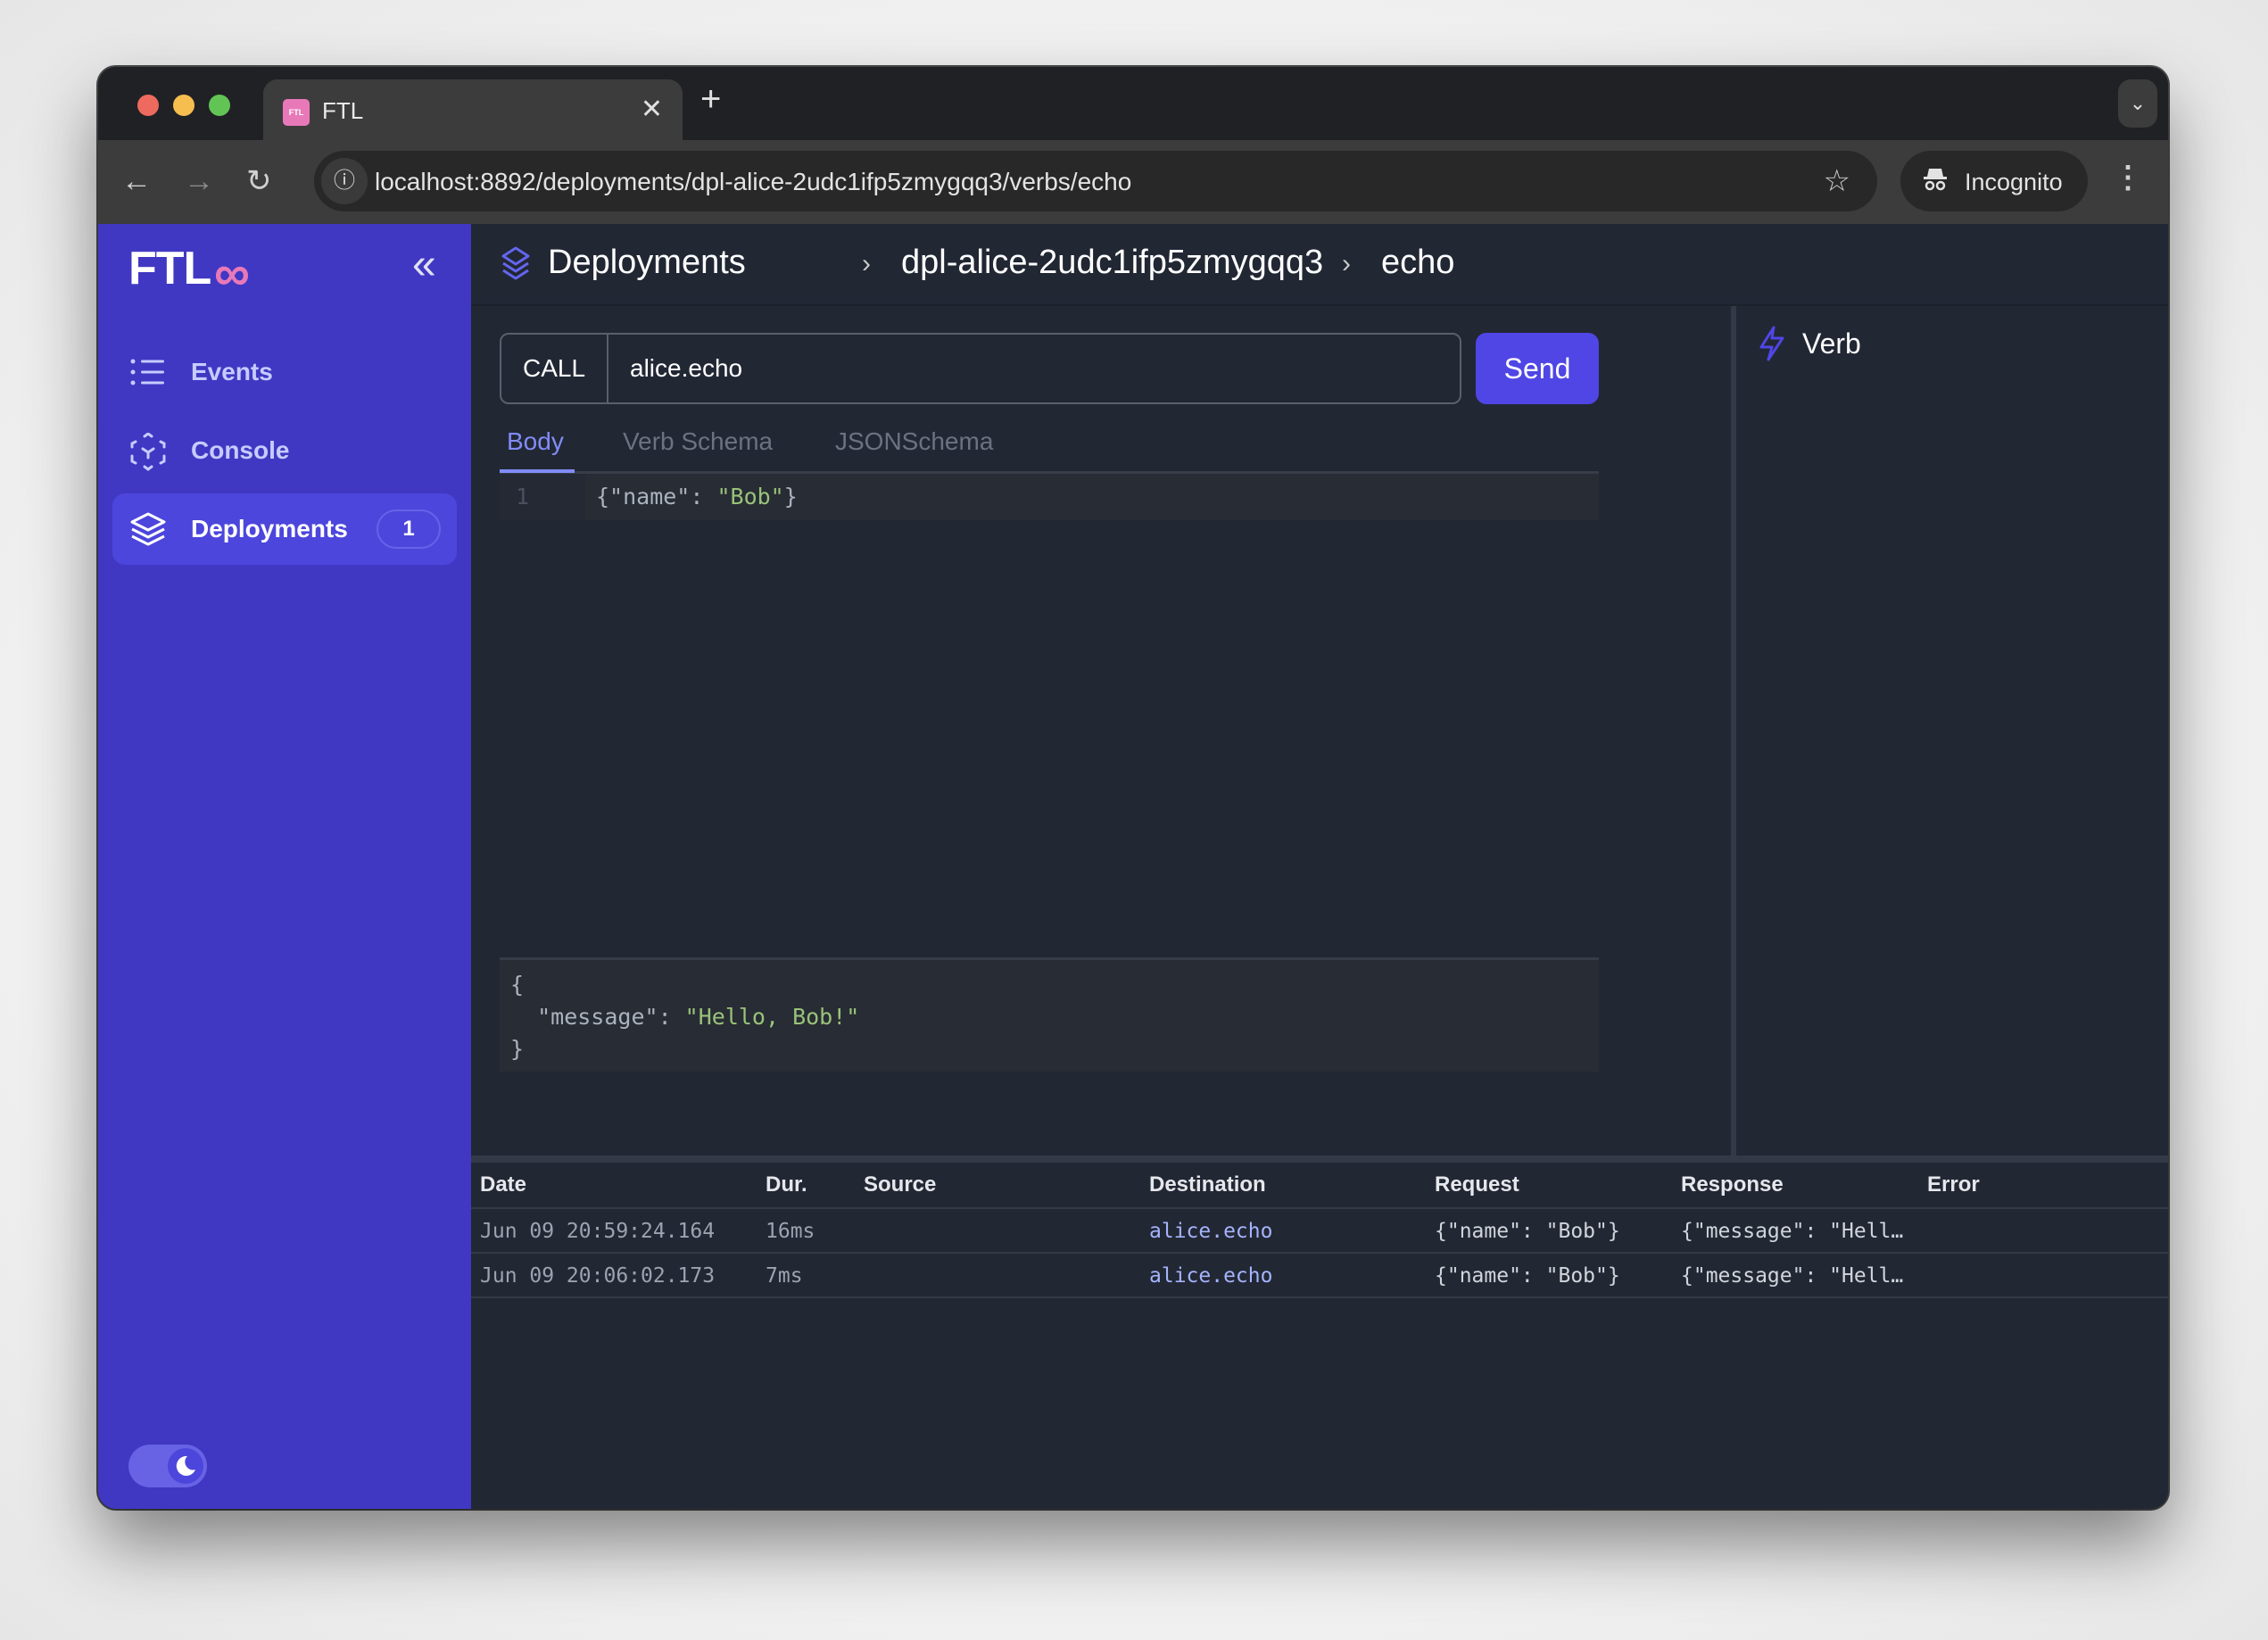  Describe the element at coordinates (1732, 1185) in the screenshot. I see `column-header: Response` at that location.